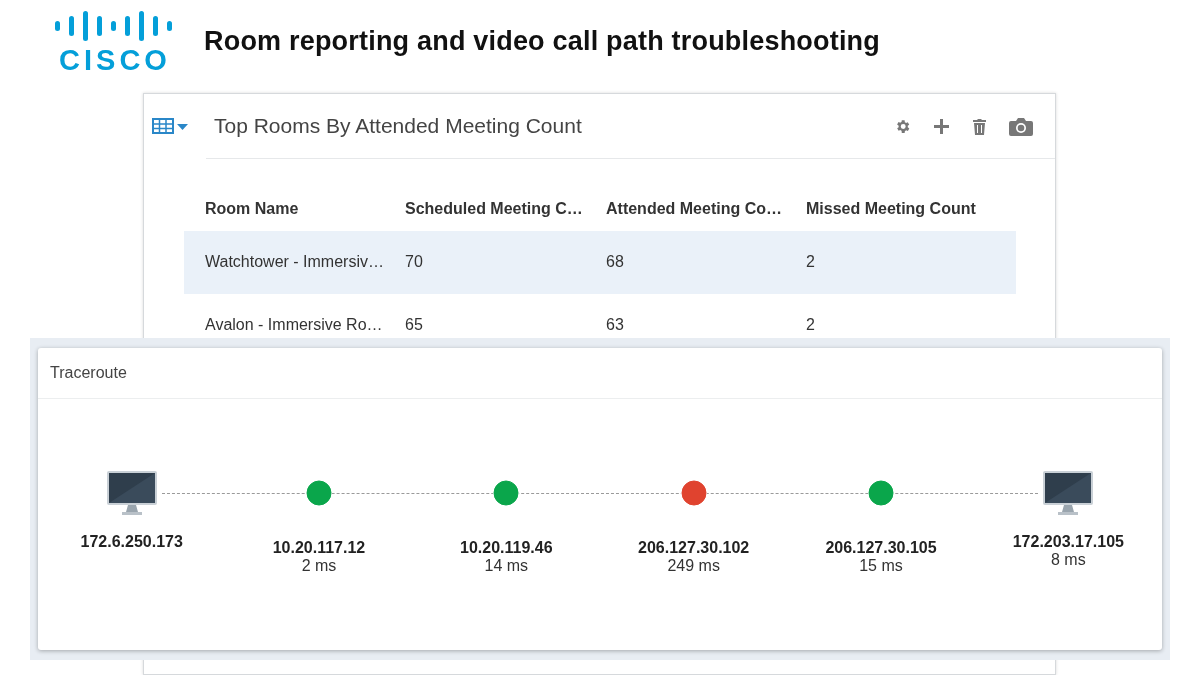 This screenshot has width=1200, height=675. Describe the element at coordinates (600, 263) in the screenshot. I see `table-row: Watchtower - Immersiv… 70 68 2` at that location.